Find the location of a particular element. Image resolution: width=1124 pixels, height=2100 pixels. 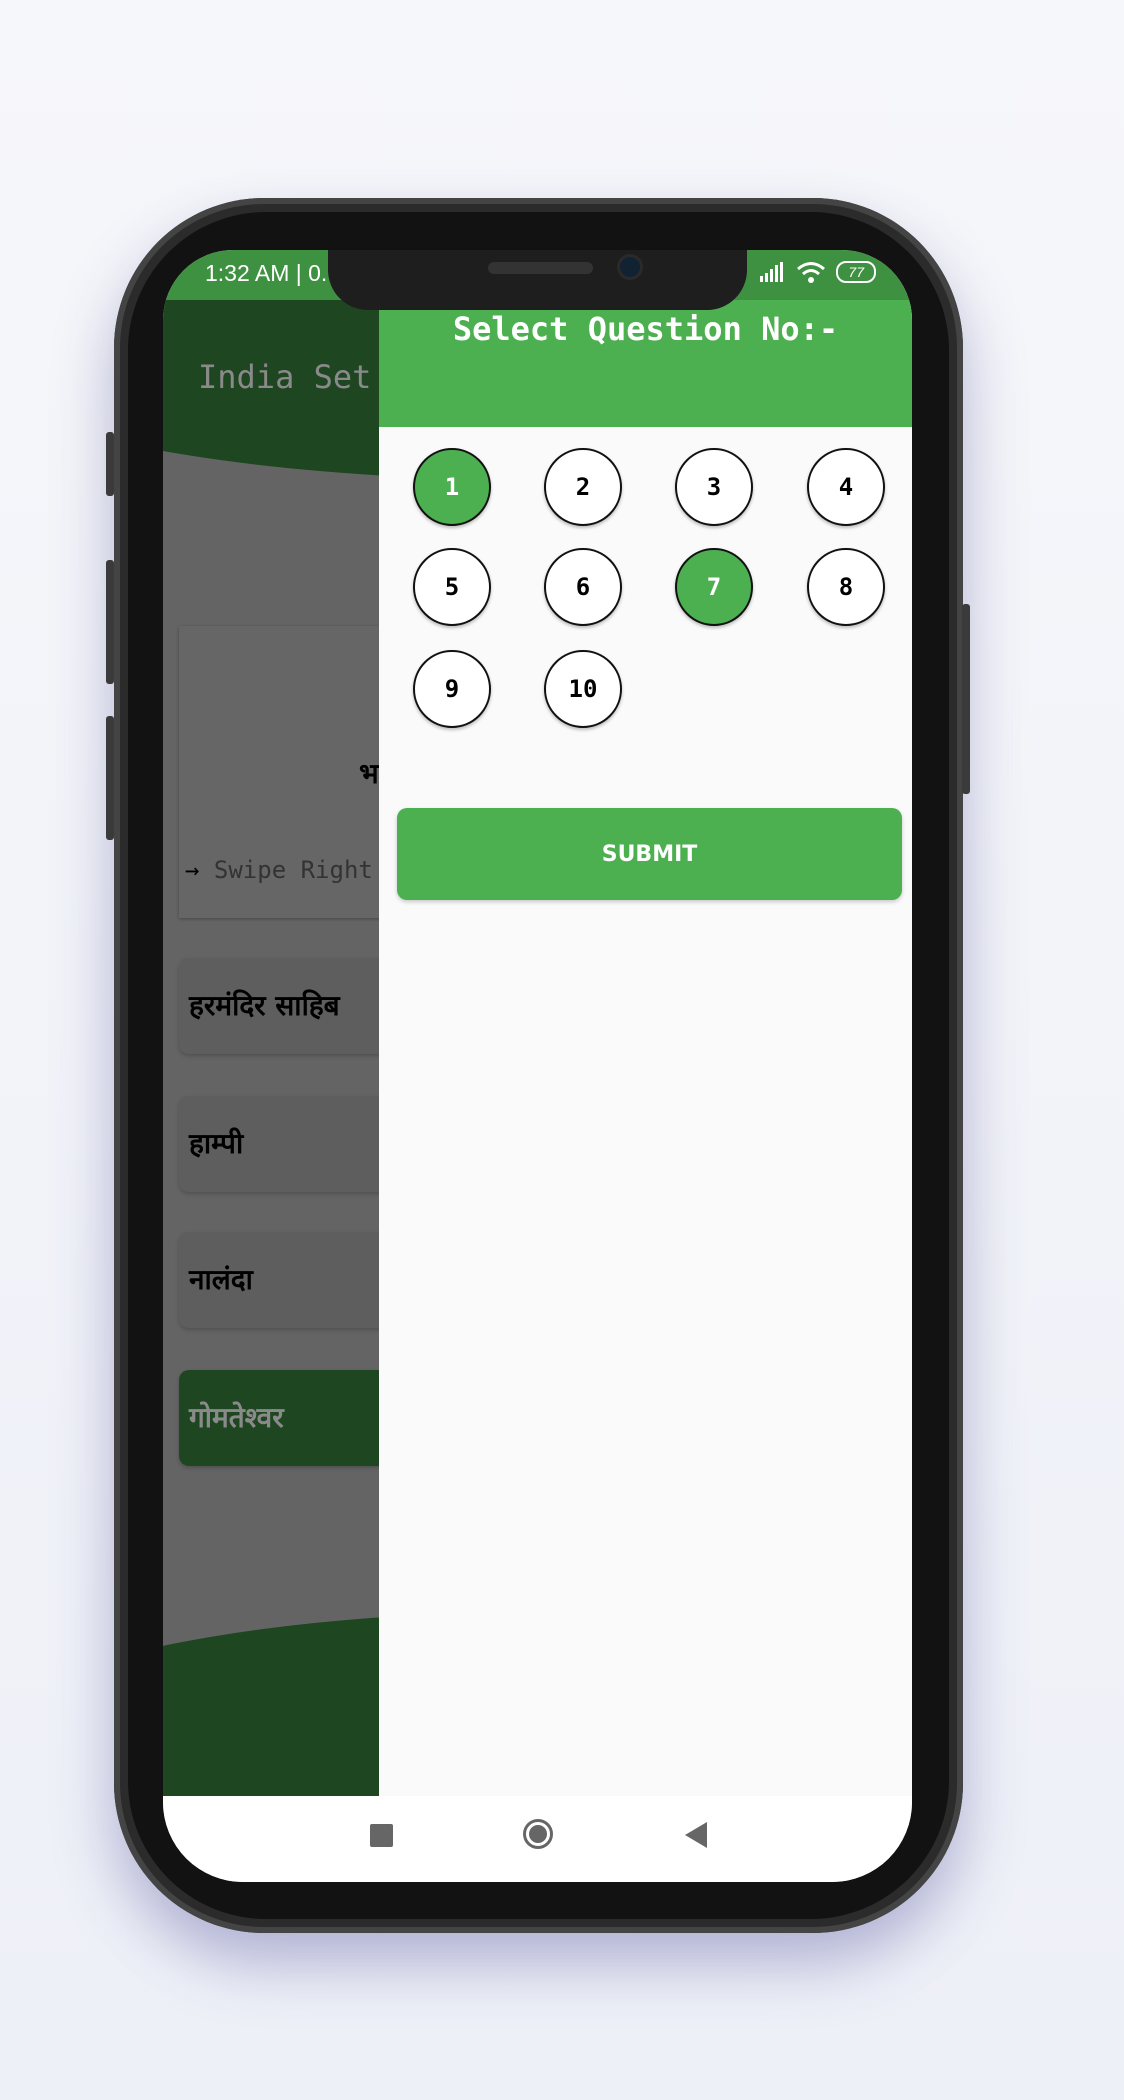

phone-side-button is located at coordinates (110, 464).